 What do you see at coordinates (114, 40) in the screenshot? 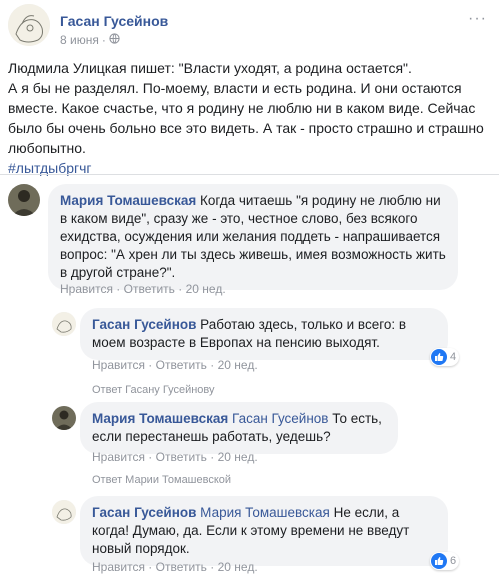
I see `globe-icon` at bounding box center [114, 40].